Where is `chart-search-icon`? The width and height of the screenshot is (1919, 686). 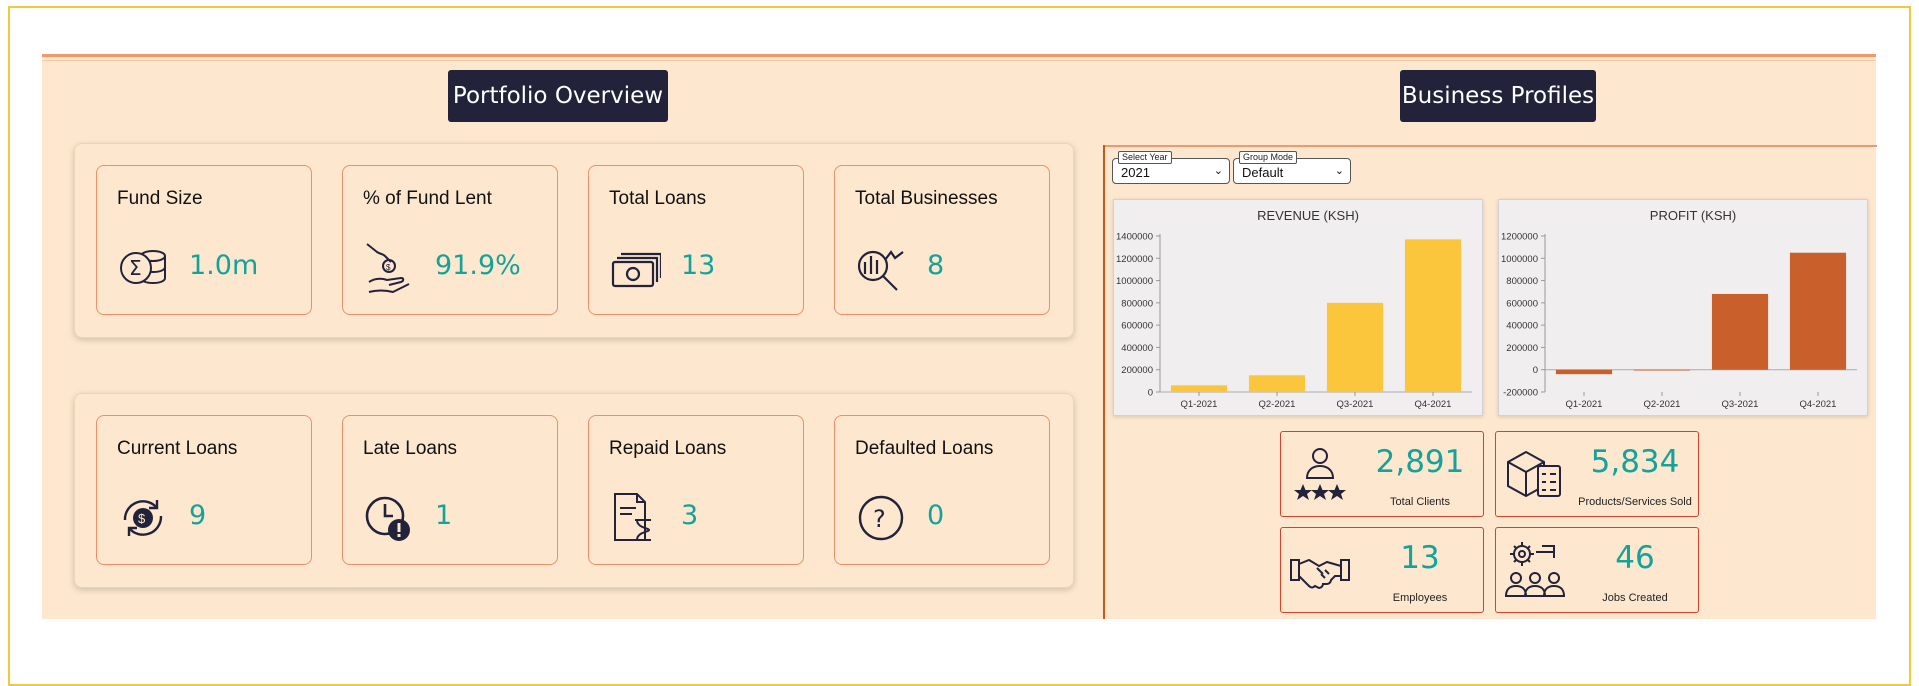
chart-search-icon is located at coordinates (881, 268).